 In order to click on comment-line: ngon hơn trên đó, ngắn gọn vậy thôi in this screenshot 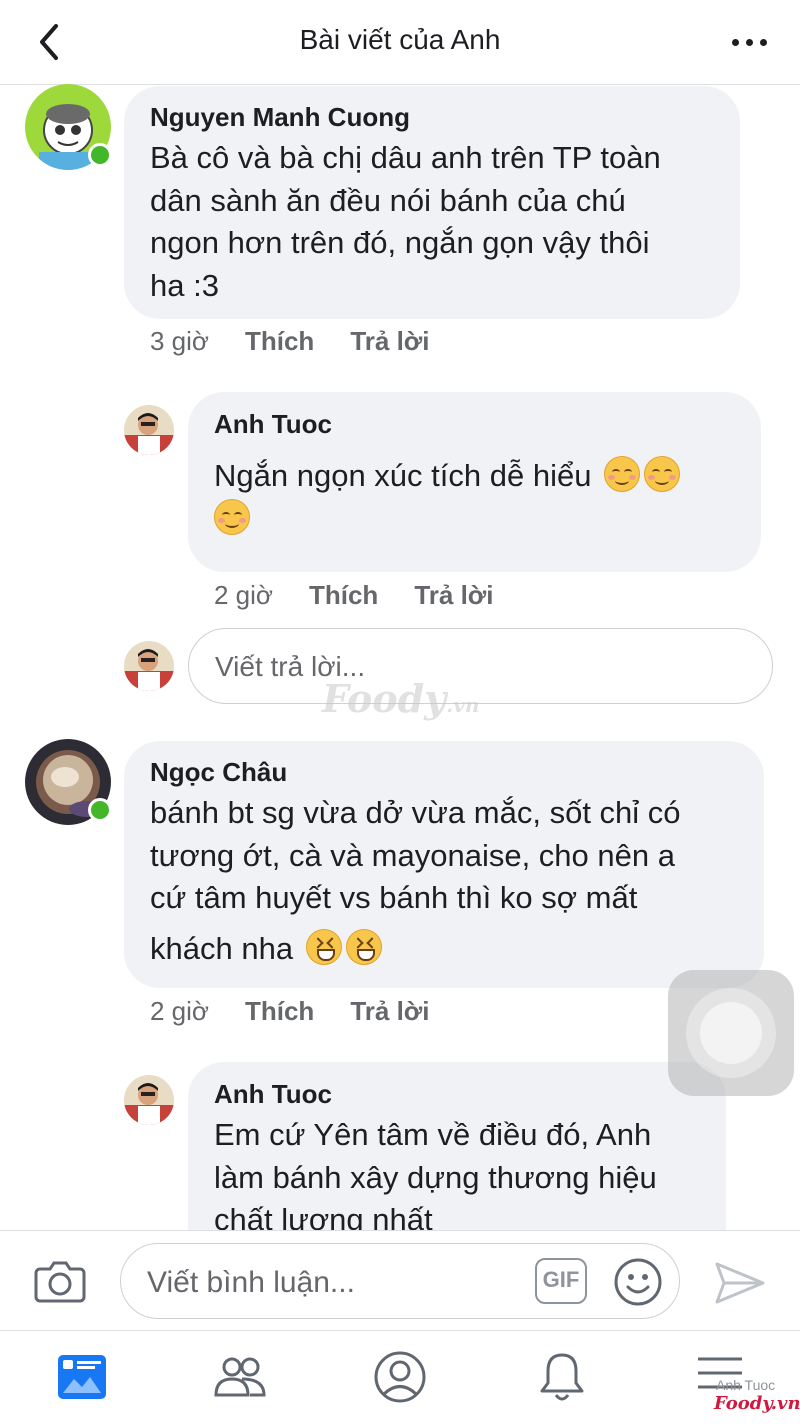, I will do `click(400, 242)`.